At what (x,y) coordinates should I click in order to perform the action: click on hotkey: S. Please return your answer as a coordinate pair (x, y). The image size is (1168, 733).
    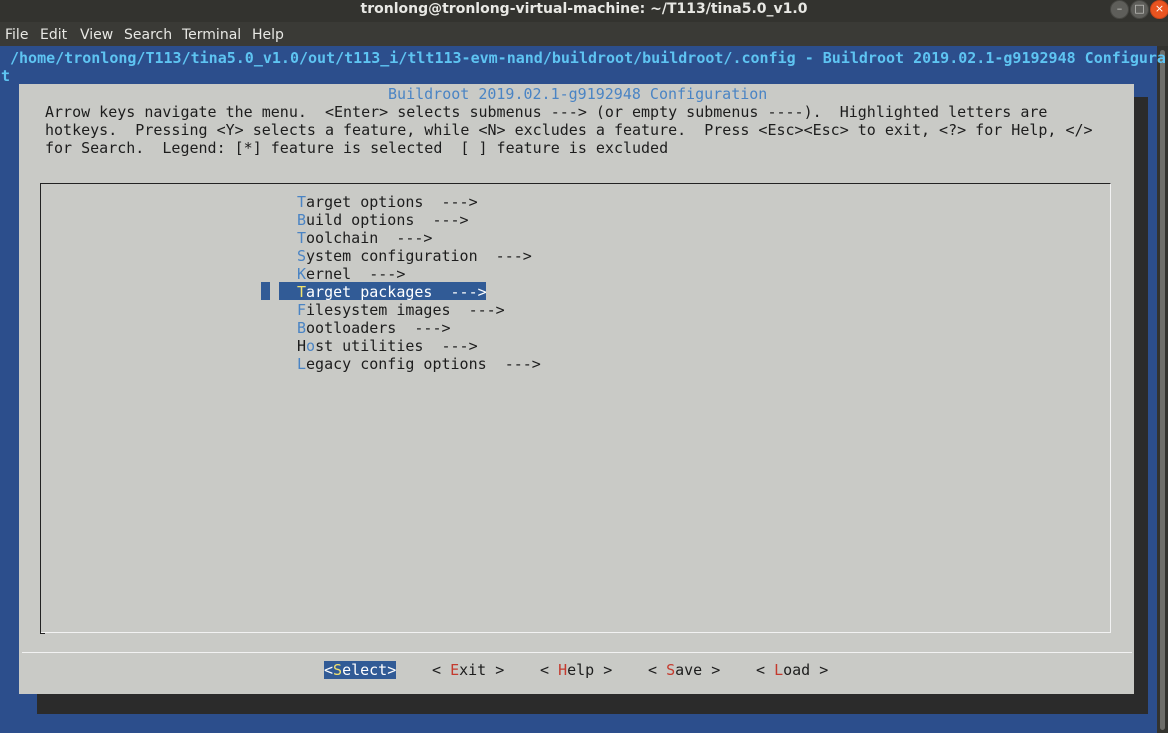
    Looking at the image, I should click on (302, 256).